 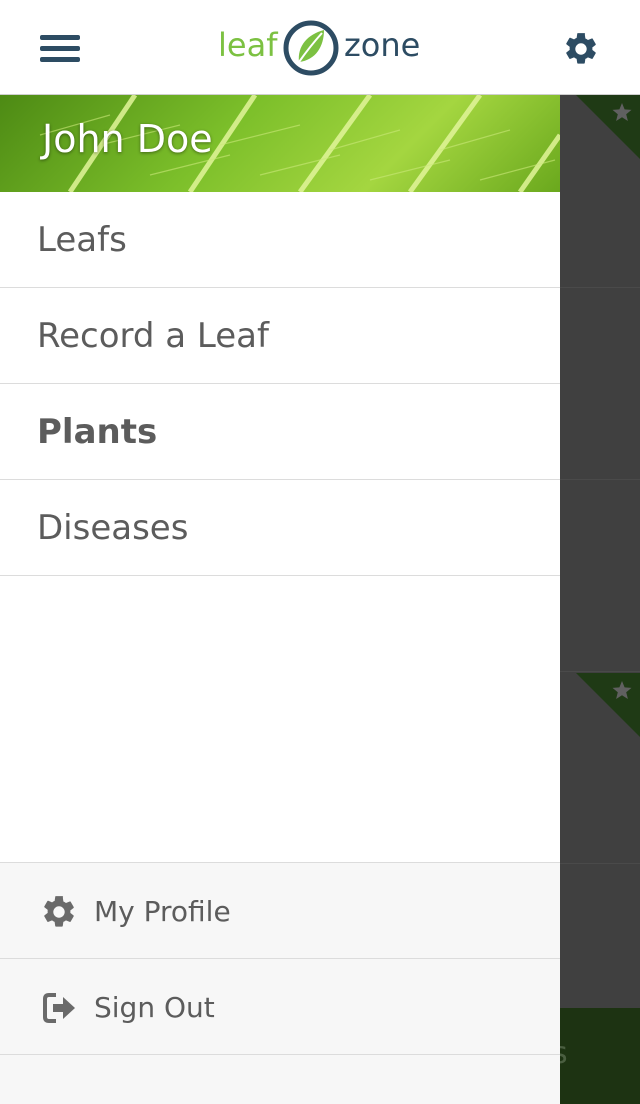 What do you see at coordinates (248, 45) in the screenshot?
I see `logo-text-leaf: leaf` at bounding box center [248, 45].